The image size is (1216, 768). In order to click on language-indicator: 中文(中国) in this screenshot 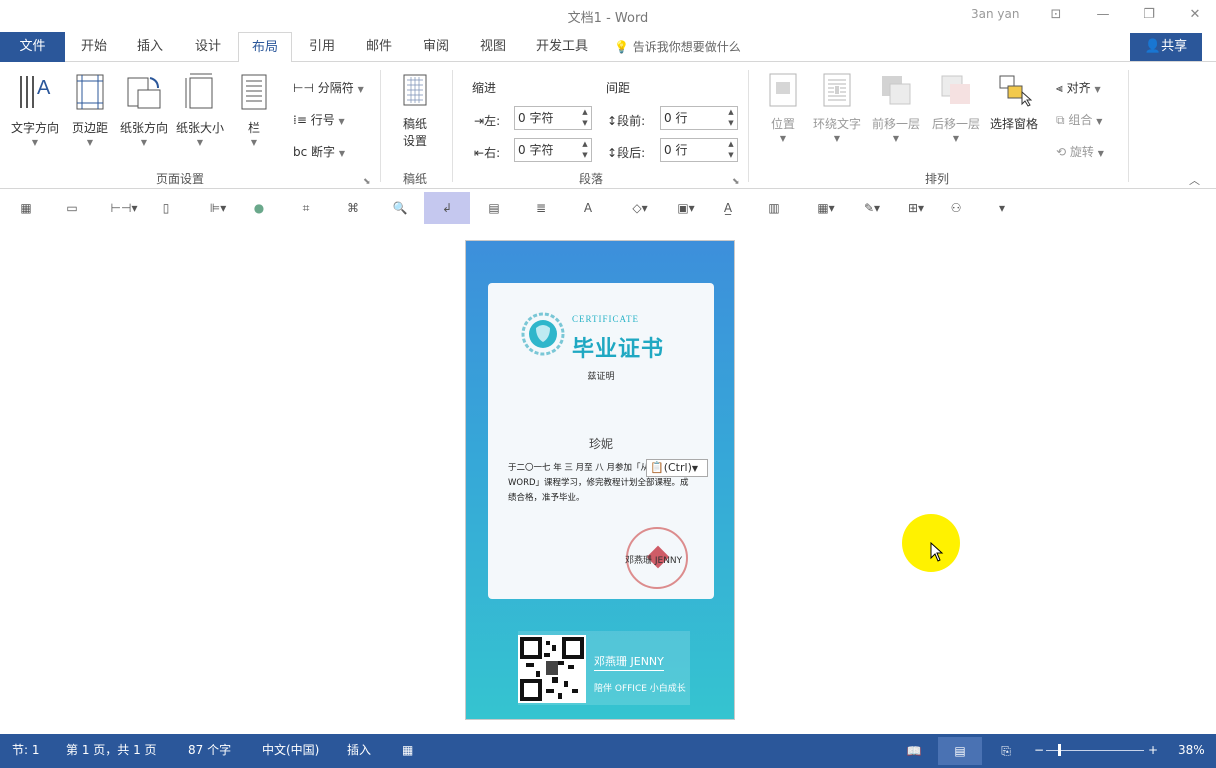, I will do `click(290, 751)`.